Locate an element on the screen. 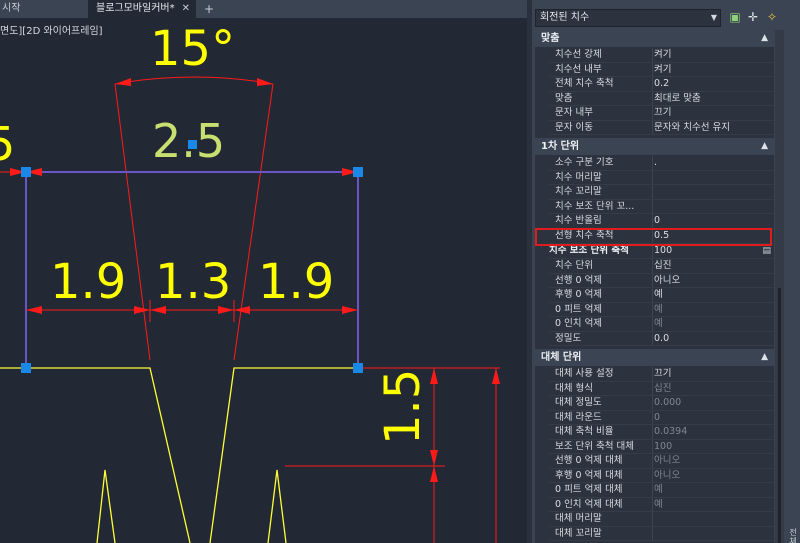 This screenshot has height=543, width=800. property-row: 후행 0 억제 대체 아니오 is located at coordinates (654, 475).